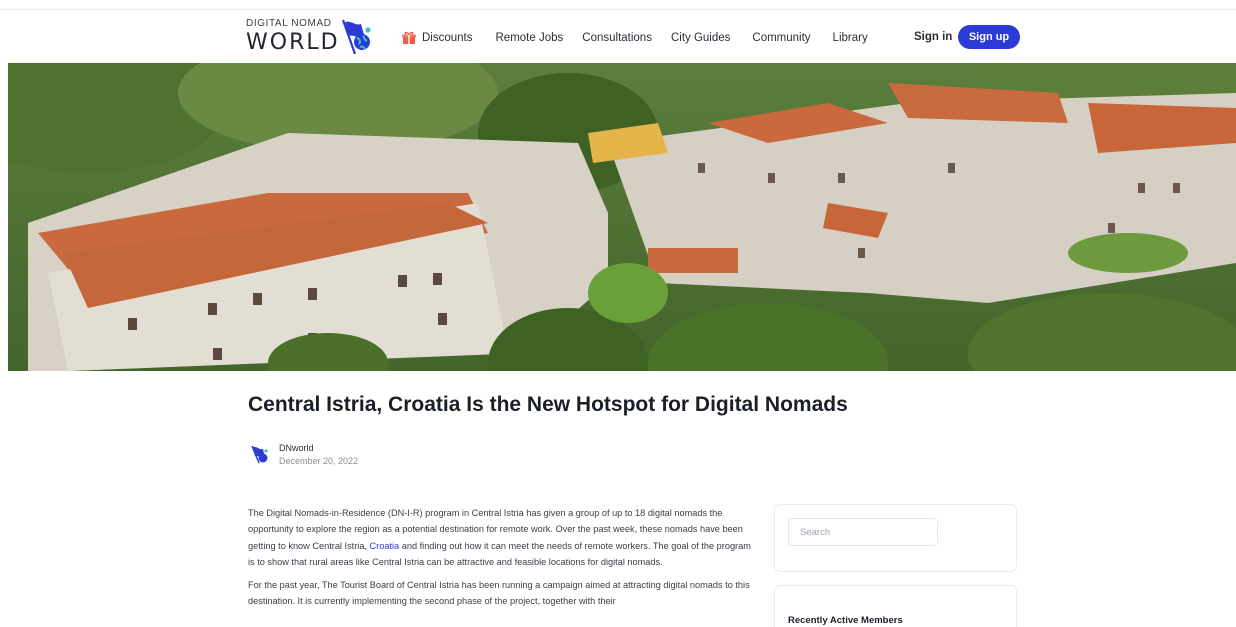 The width and height of the screenshot is (1236, 627). What do you see at coordinates (933, 37) in the screenshot?
I see `sign-in-link: Sign in` at bounding box center [933, 37].